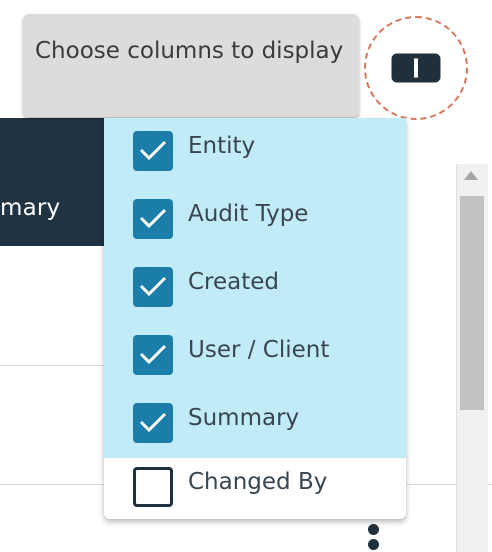 This screenshot has width=492, height=552. I want to click on scroll-up-arrow-icon, so click(471, 175).